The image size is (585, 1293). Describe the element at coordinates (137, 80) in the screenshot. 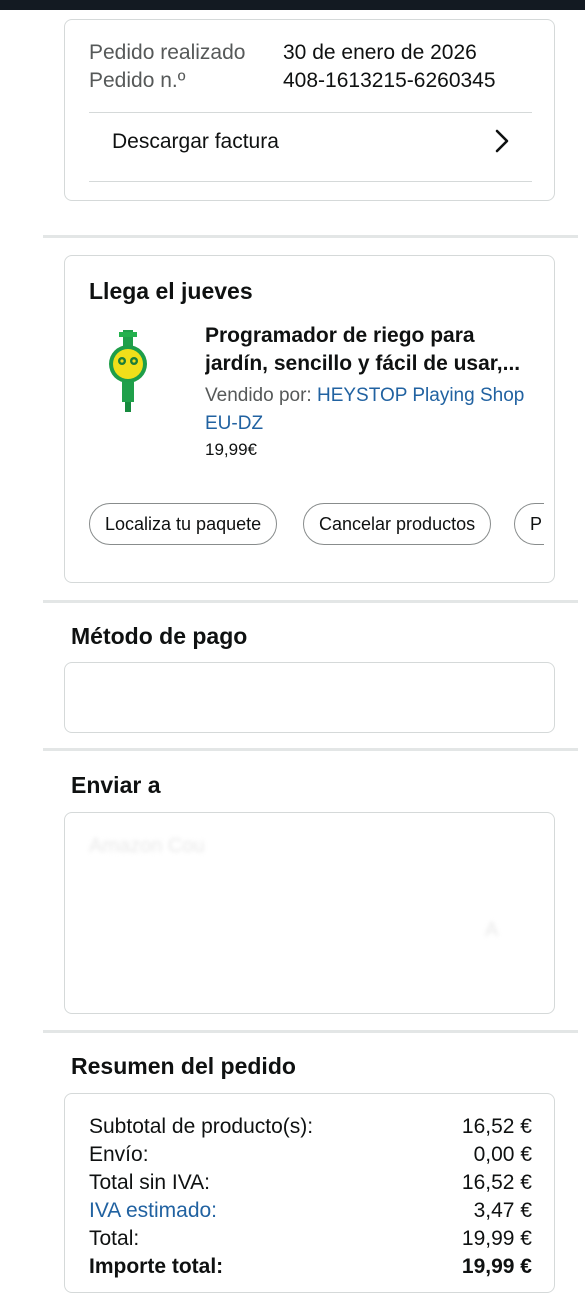

I see `order-number-label: Pedido n.º` at that location.